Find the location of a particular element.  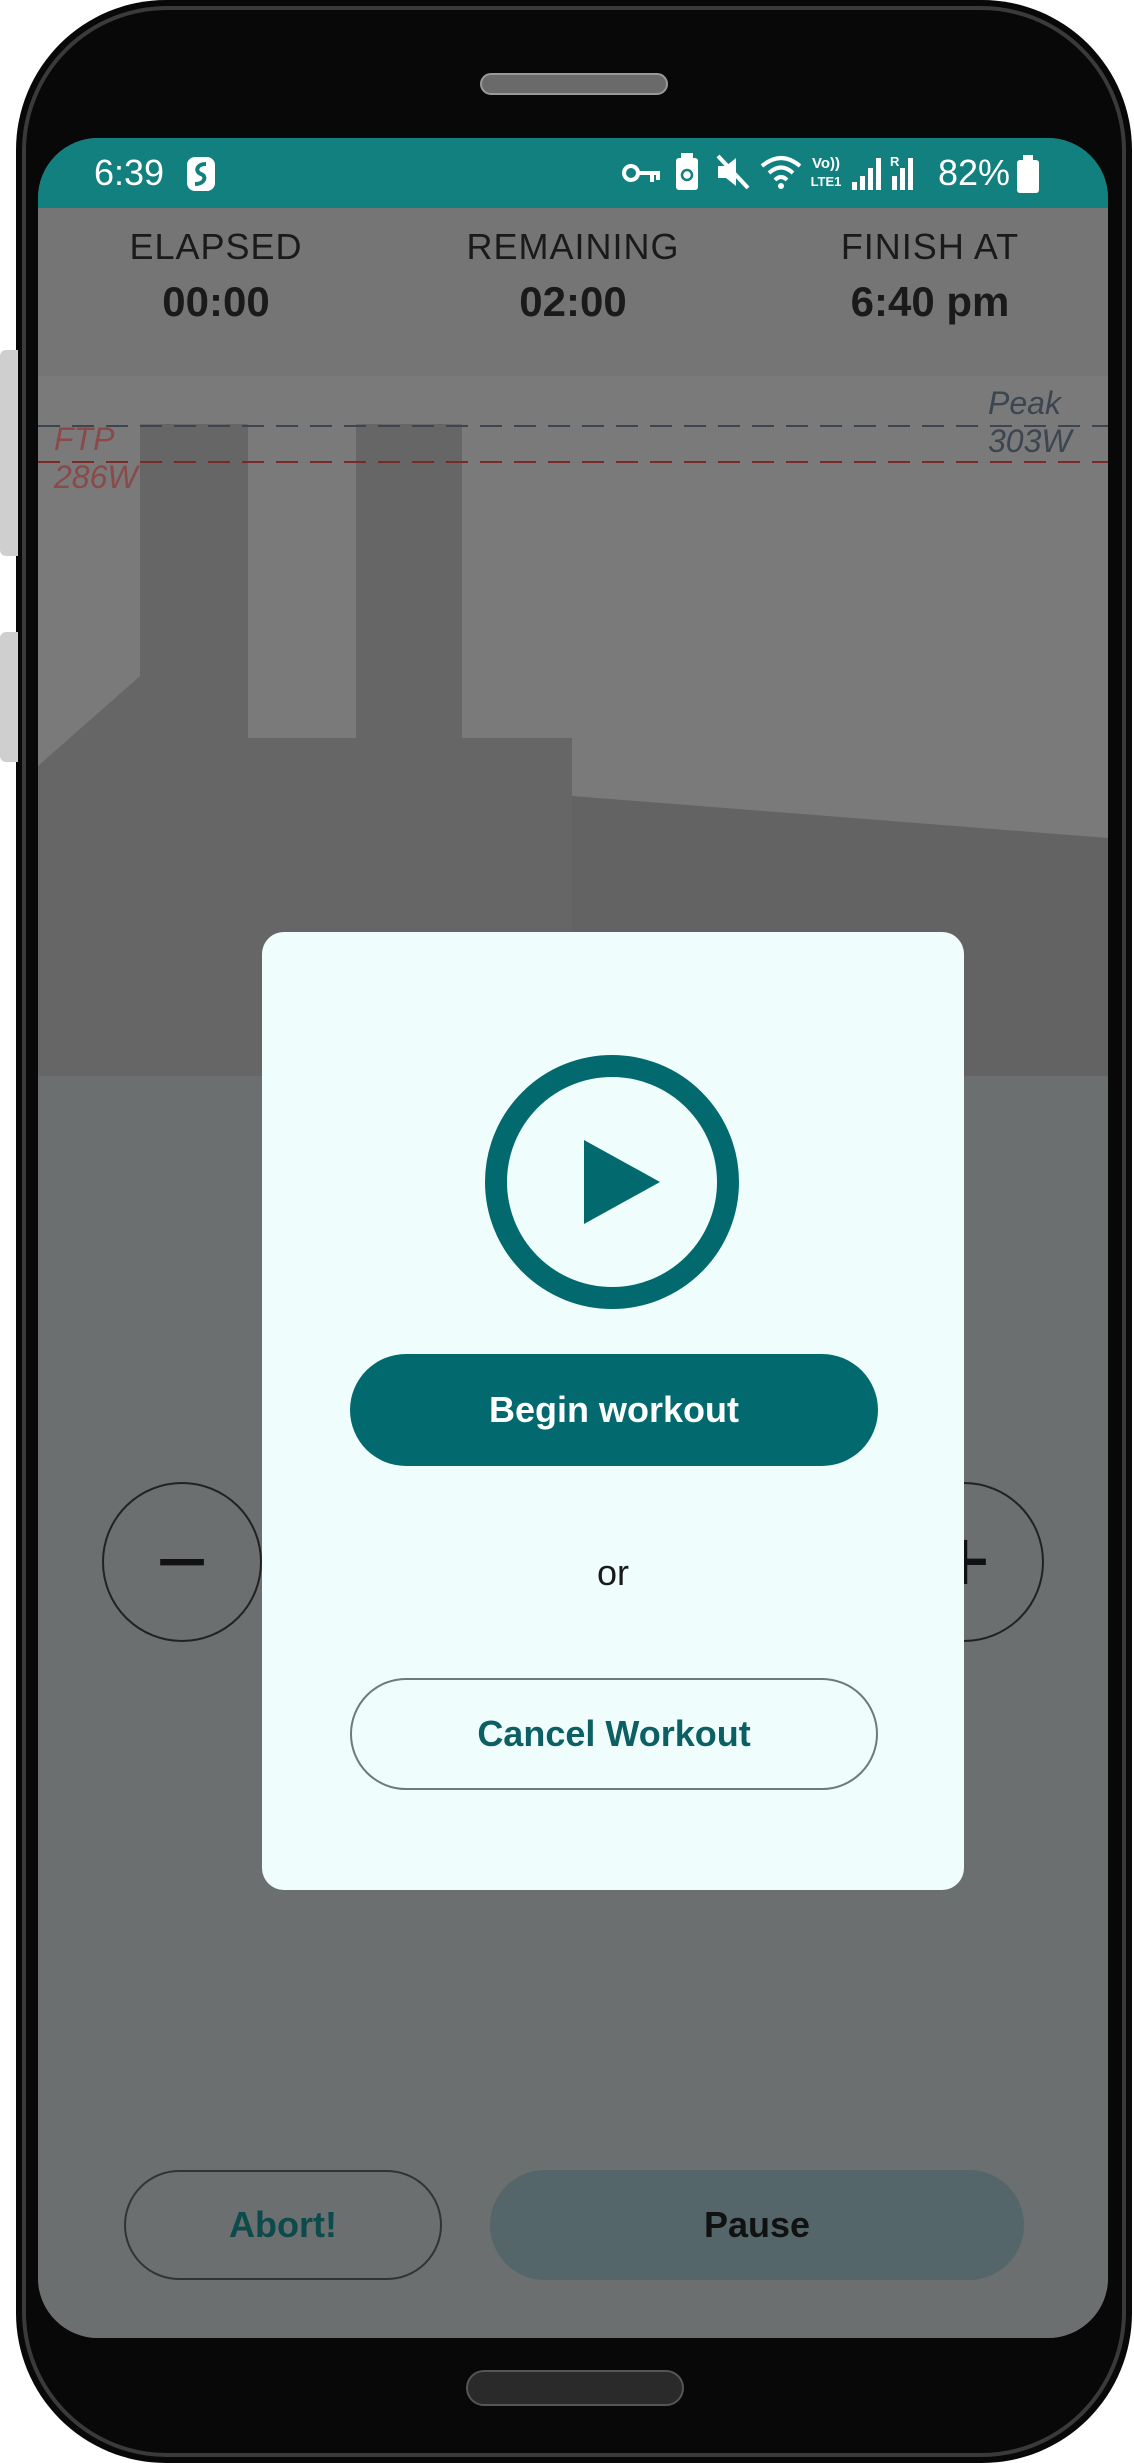

finish-label: FINISH AT is located at coordinates (930, 246).